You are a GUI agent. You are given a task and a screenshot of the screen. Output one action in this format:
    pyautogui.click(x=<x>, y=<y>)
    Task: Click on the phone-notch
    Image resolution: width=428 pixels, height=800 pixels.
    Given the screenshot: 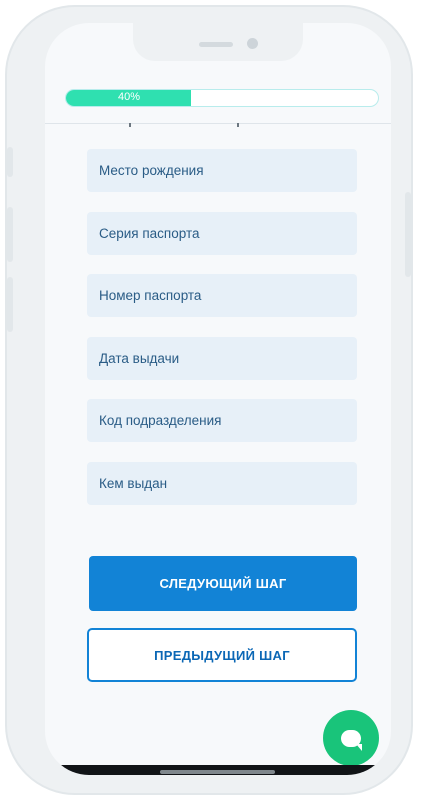 What is the action you would take?
    pyautogui.click(x=218, y=42)
    